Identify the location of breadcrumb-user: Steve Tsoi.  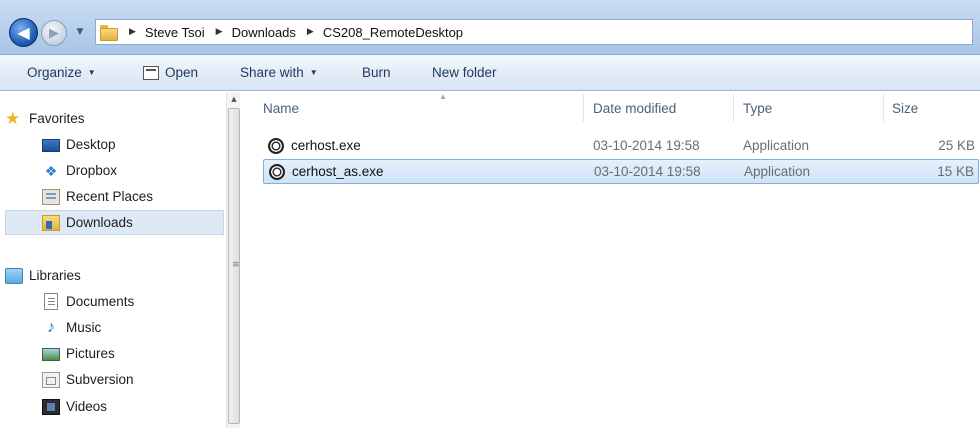
(175, 32).